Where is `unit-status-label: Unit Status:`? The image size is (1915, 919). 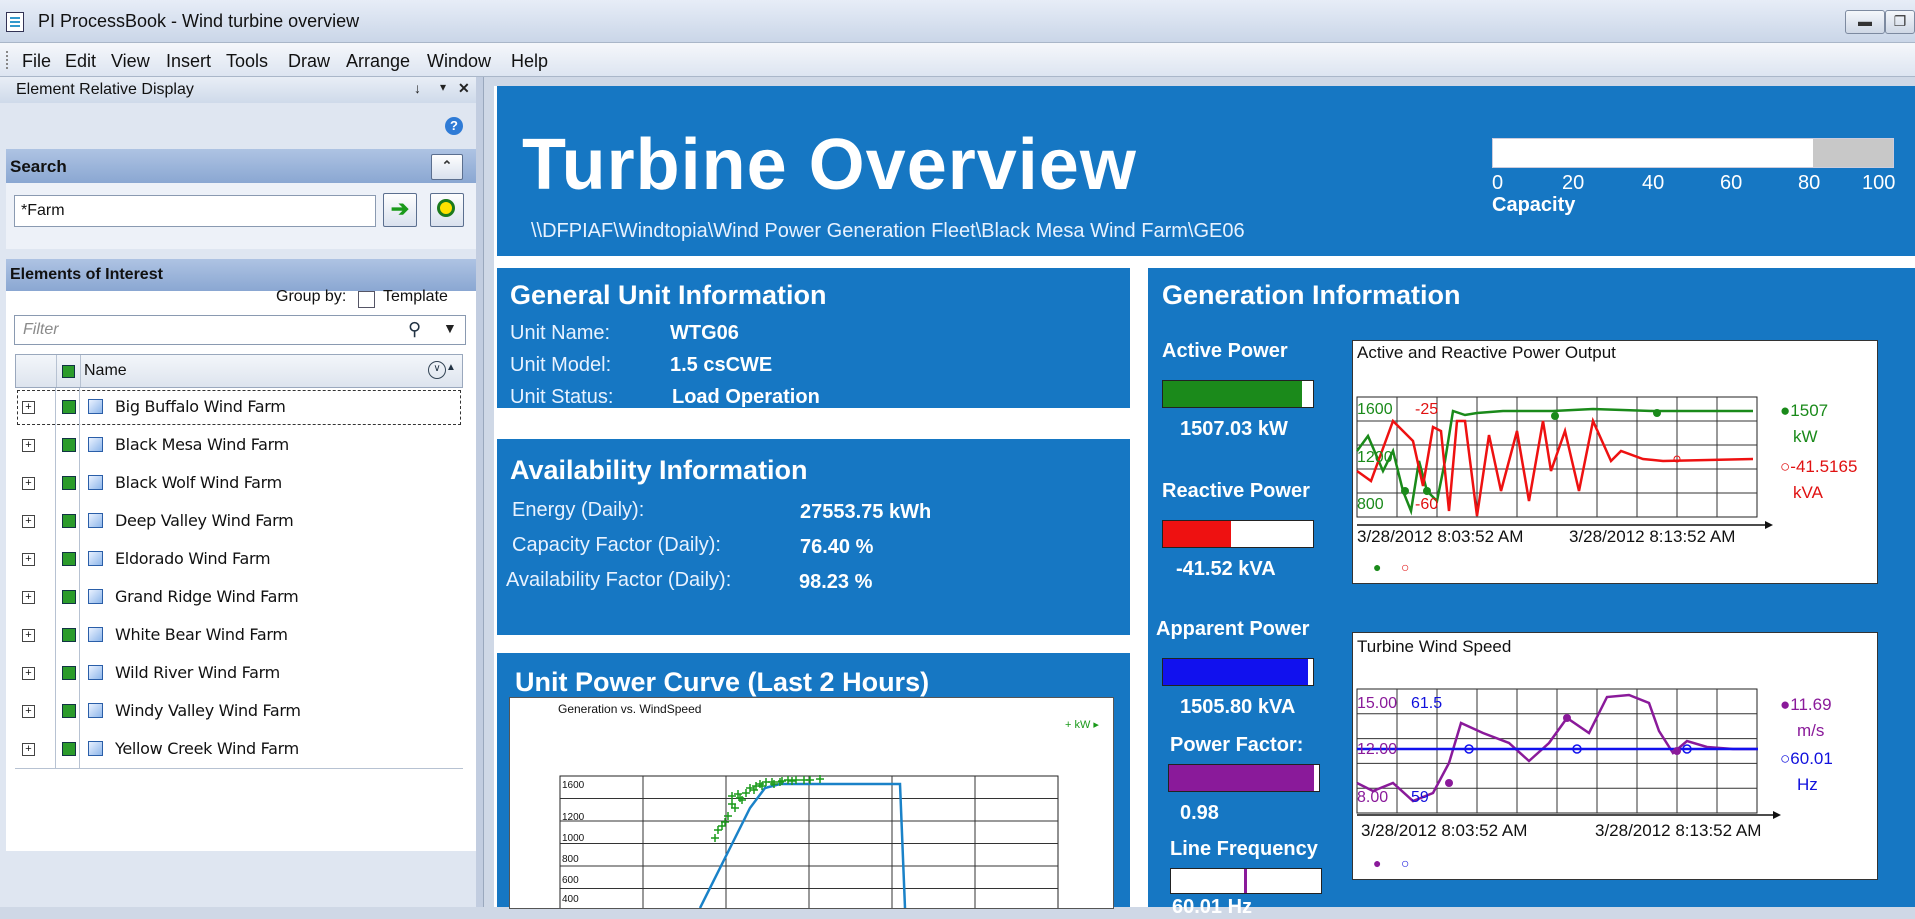
unit-status-label: Unit Status: is located at coordinates (562, 397).